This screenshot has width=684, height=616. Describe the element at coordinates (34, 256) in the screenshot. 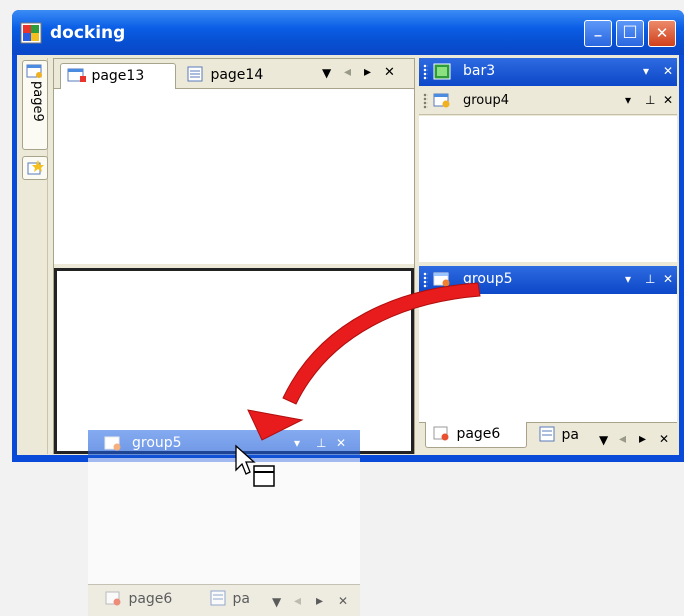

I see `autohide-sidebar: page9` at that location.